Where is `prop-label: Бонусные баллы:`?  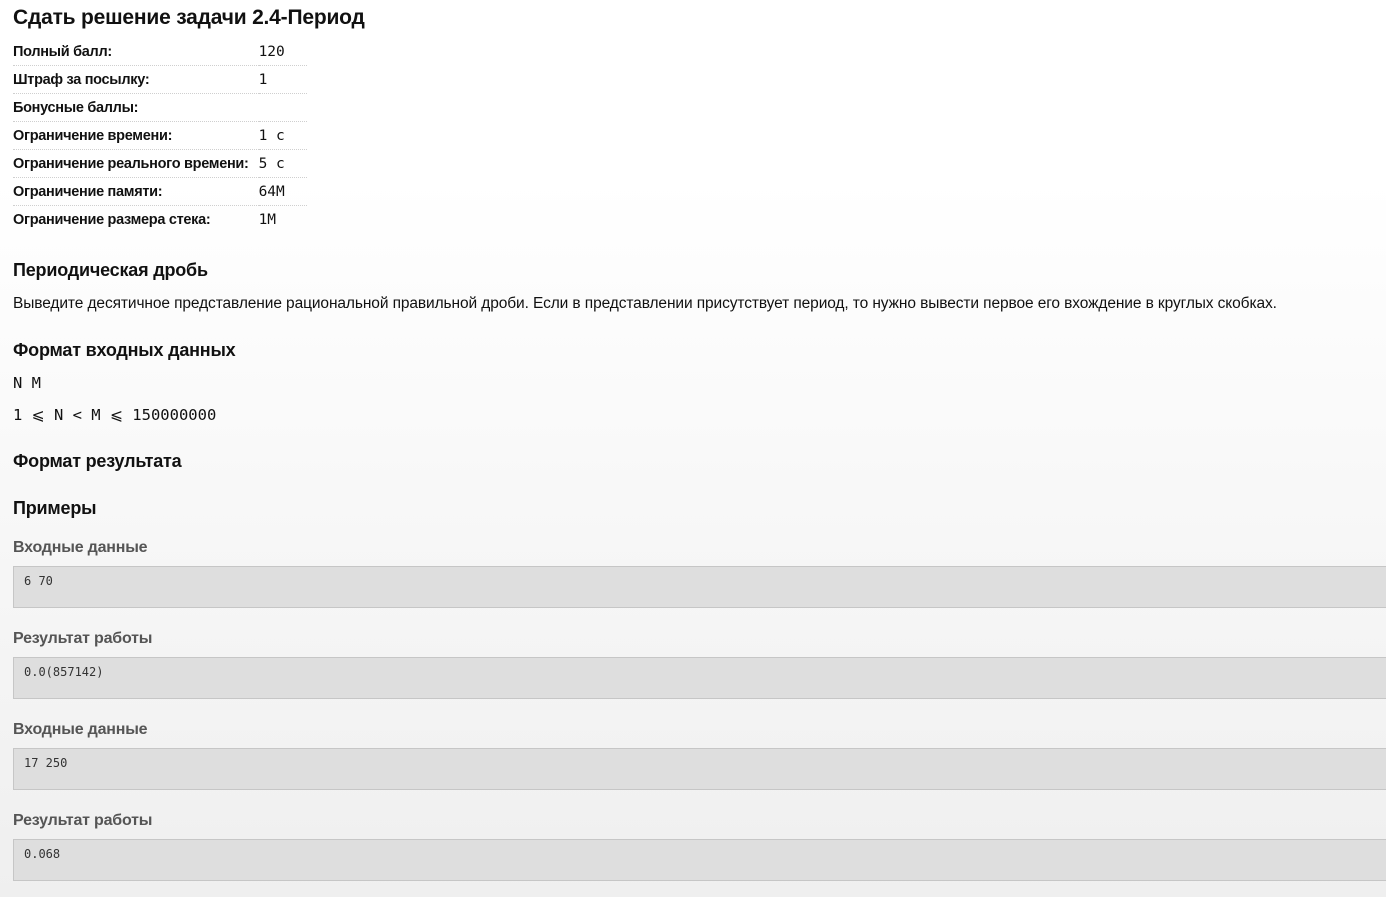 prop-label: Бонусные баллы: is located at coordinates (136, 107).